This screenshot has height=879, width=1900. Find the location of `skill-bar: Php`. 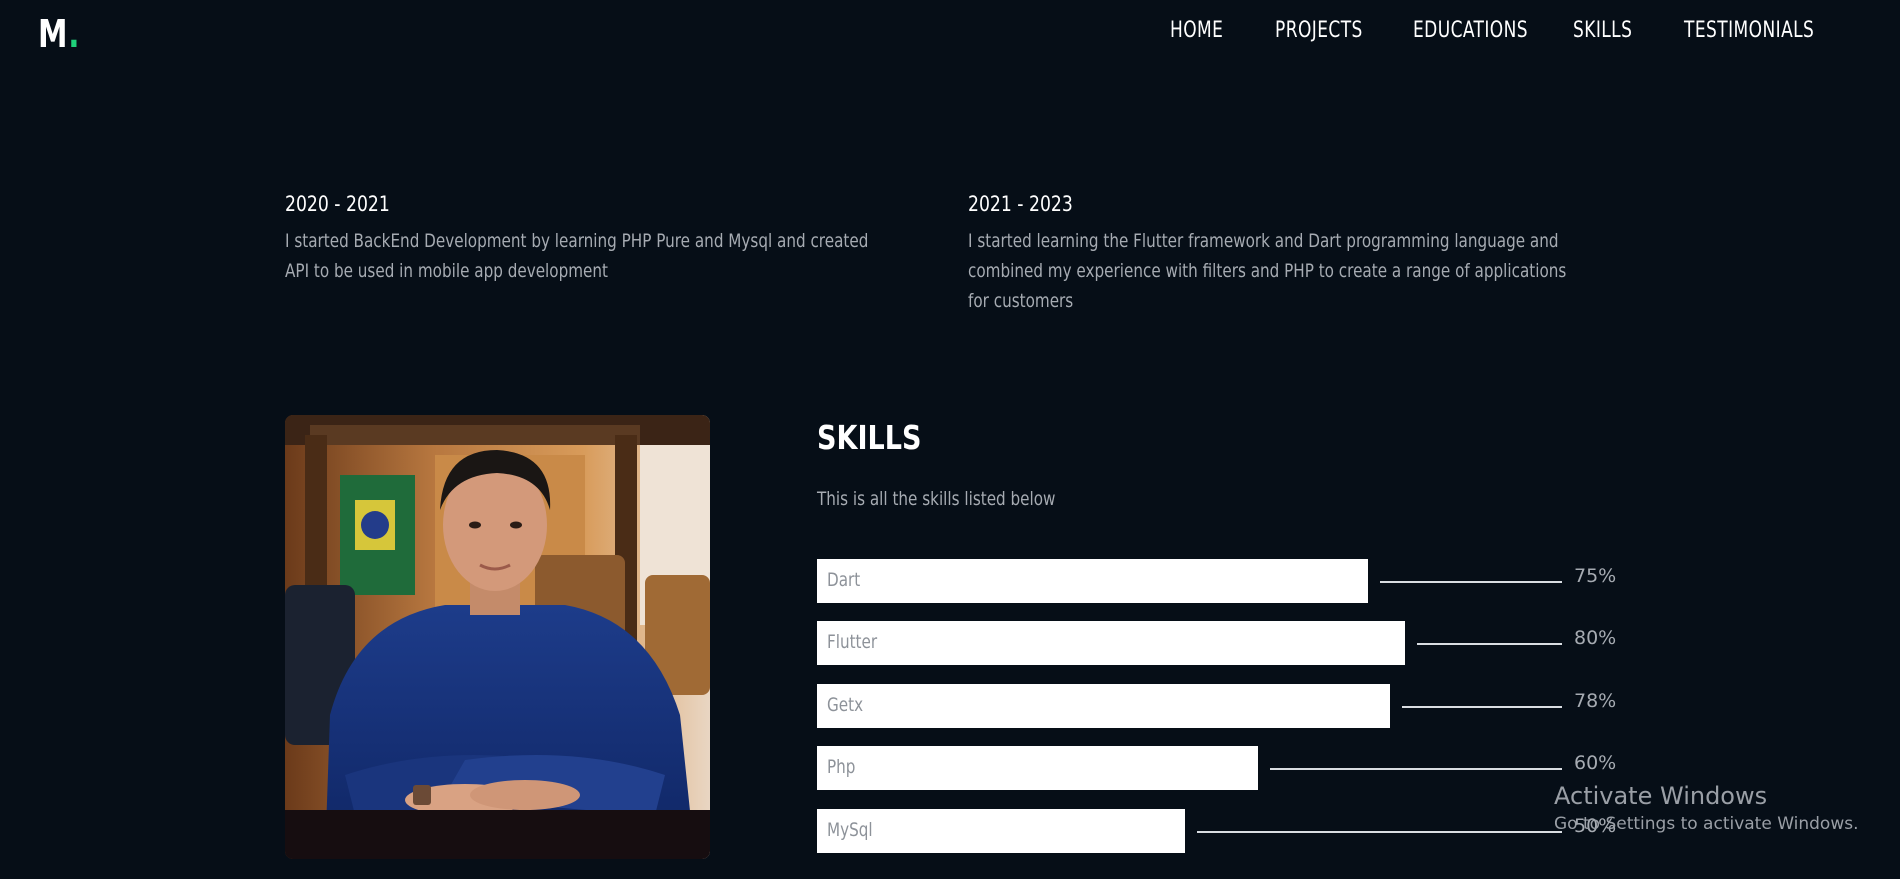

skill-bar: Php is located at coordinates (1037, 768).